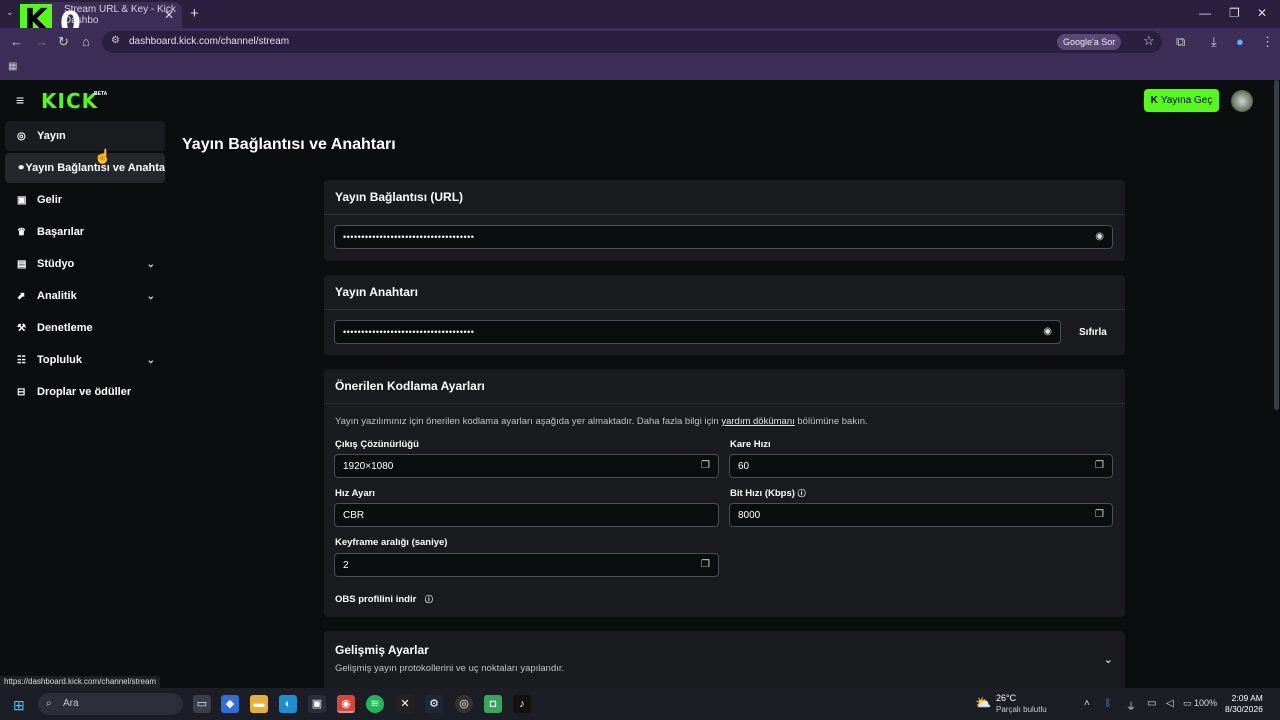 The width and height of the screenshot is (1280, 720). I want to click on profile-icon: ●, so click(1240, 41).